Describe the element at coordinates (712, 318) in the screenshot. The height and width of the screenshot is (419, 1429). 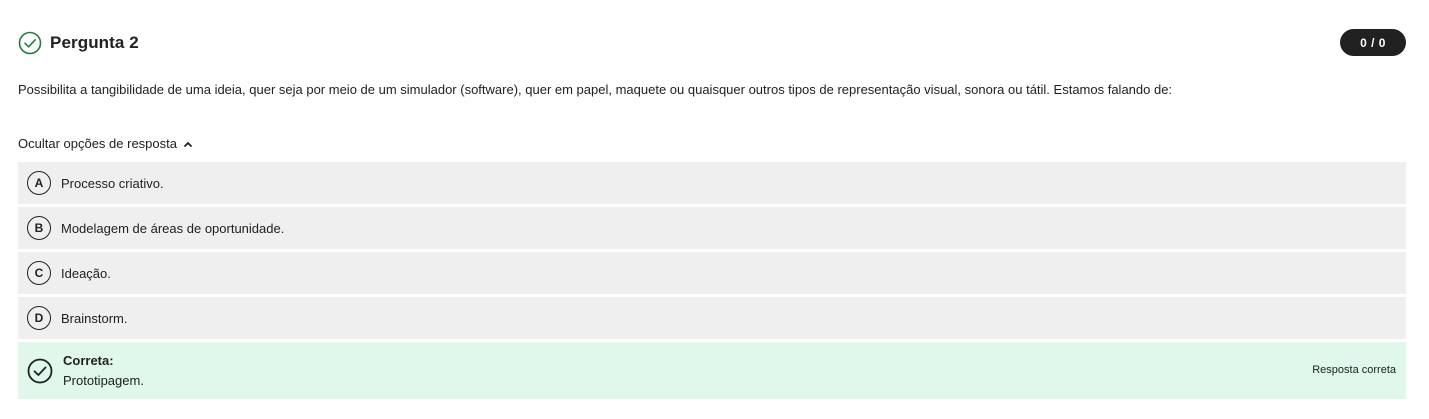
I see `option-d: D Brainstorm.` at that location.